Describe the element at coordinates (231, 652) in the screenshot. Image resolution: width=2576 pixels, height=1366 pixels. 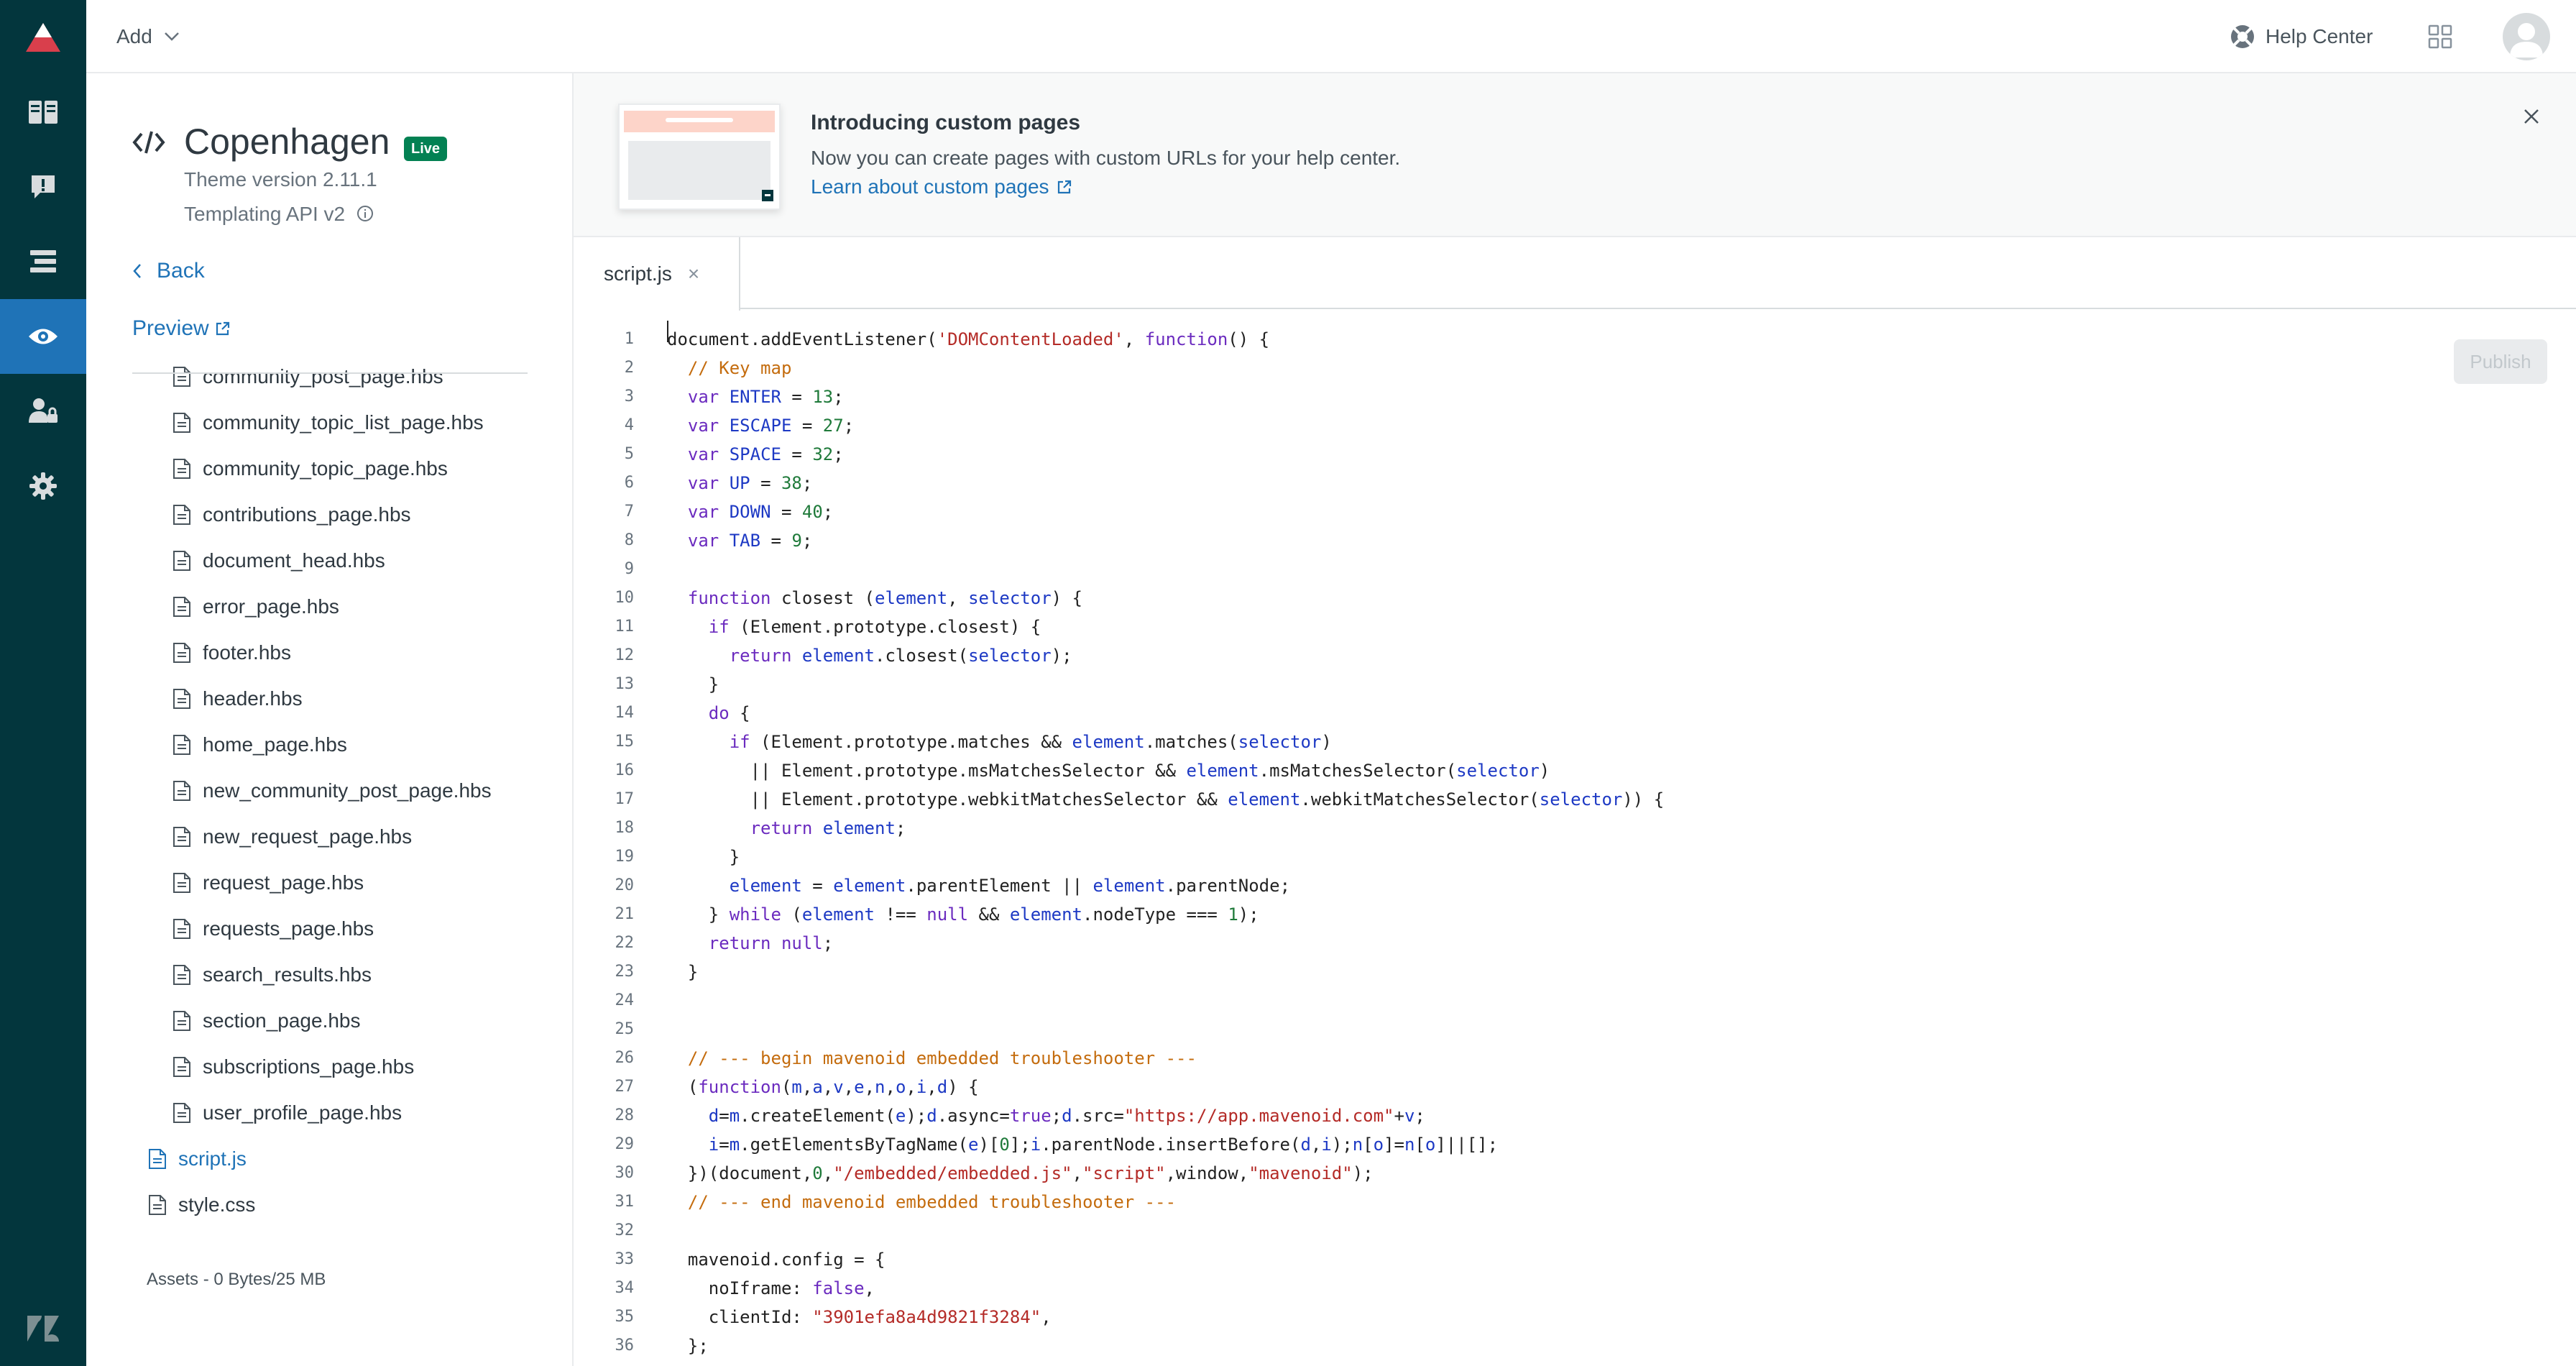
I see `file-item: footer.hbs` at that location.